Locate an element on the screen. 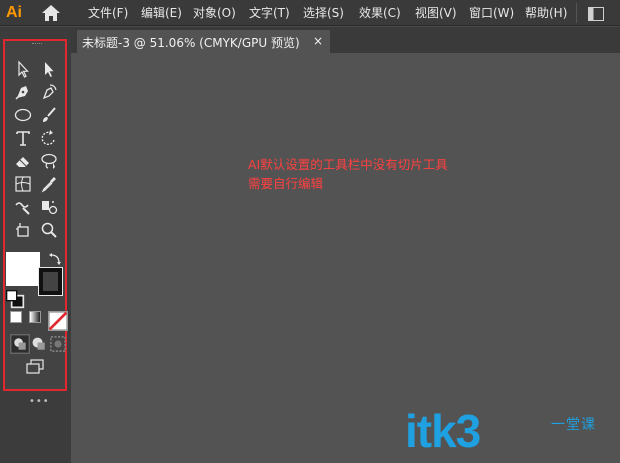 Image resolution: width=620 pixels, height=463 pixels. color-mode-icon is located at coordinates (16, 317).